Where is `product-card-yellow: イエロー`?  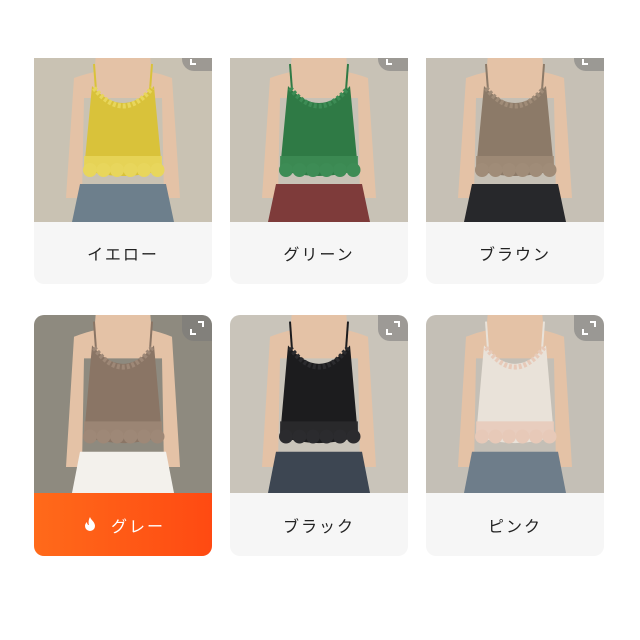
product-card-yellow: イエロー is located at coordinates (123, 171).